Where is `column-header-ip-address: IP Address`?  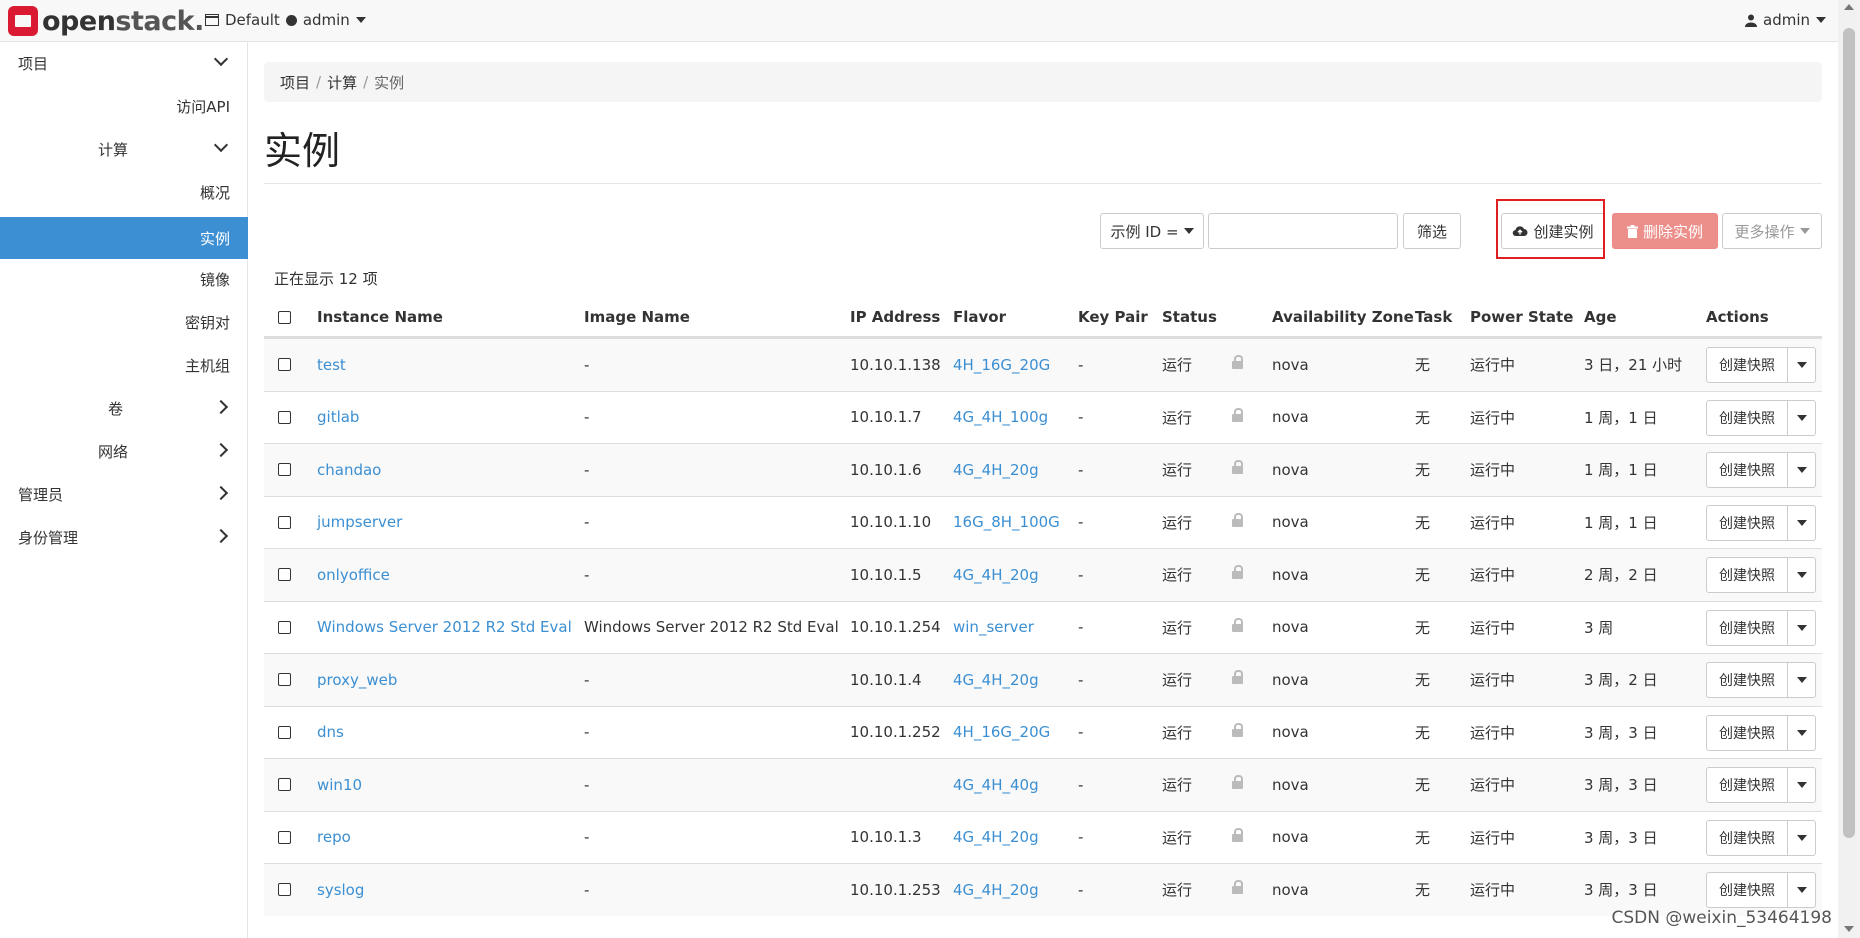
column-header-ip-address: IP Address is located at coordinates (895, 317).